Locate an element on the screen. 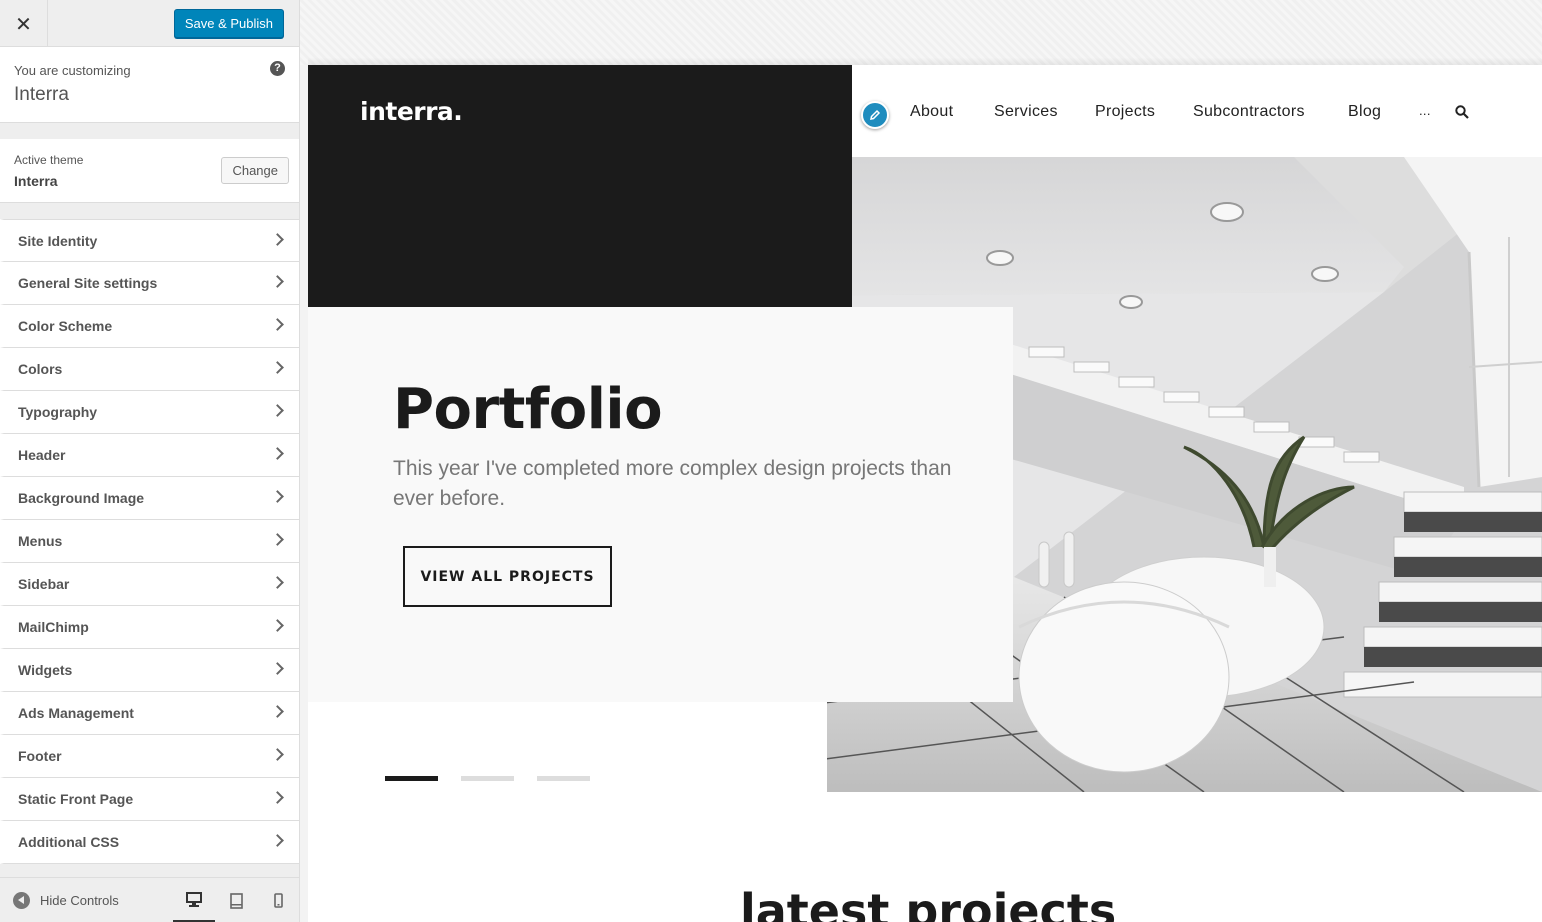  section-widgets: Widgets is located at coordinates (149, 670).